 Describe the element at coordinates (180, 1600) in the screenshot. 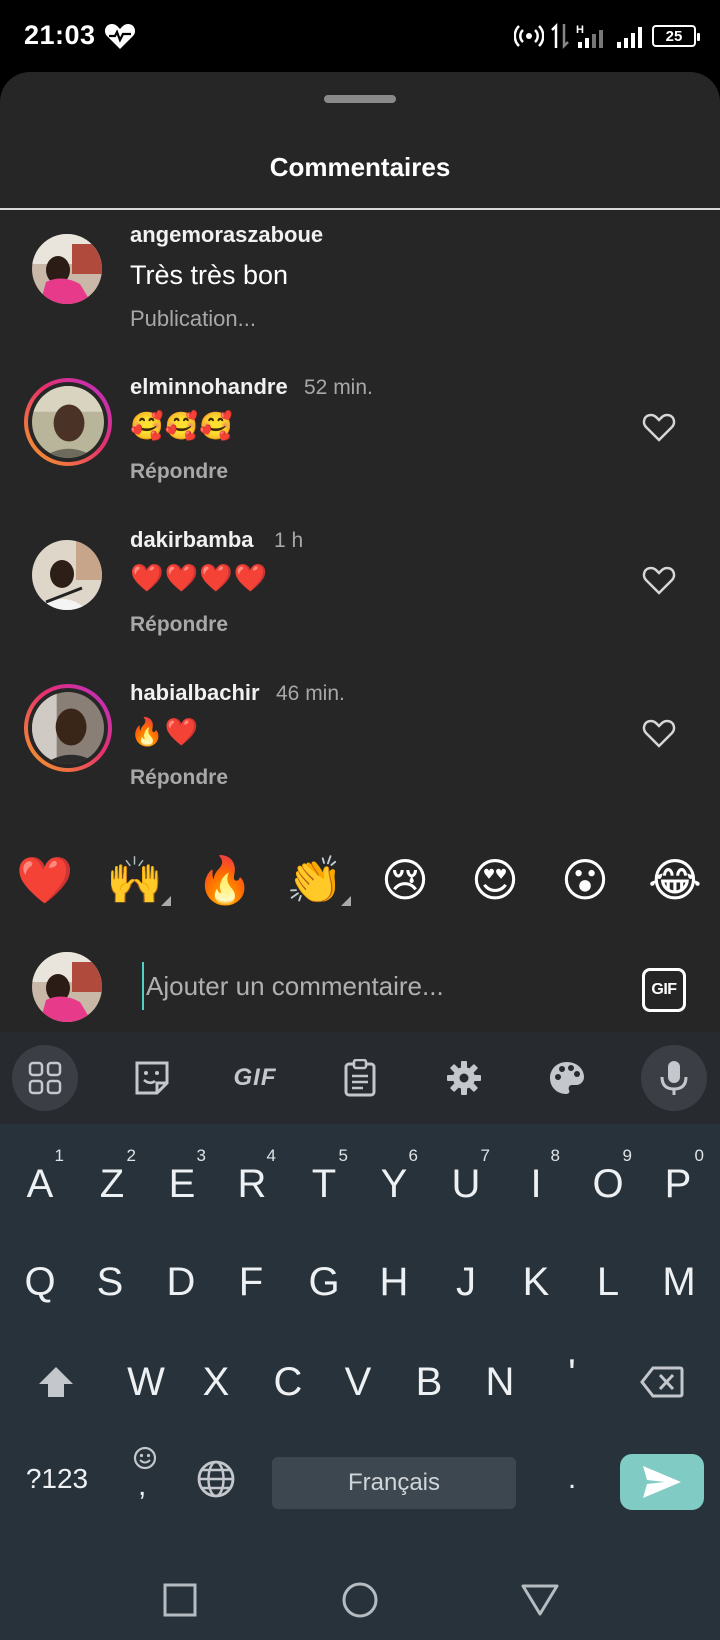

I see `recents-square-icon` at that location.